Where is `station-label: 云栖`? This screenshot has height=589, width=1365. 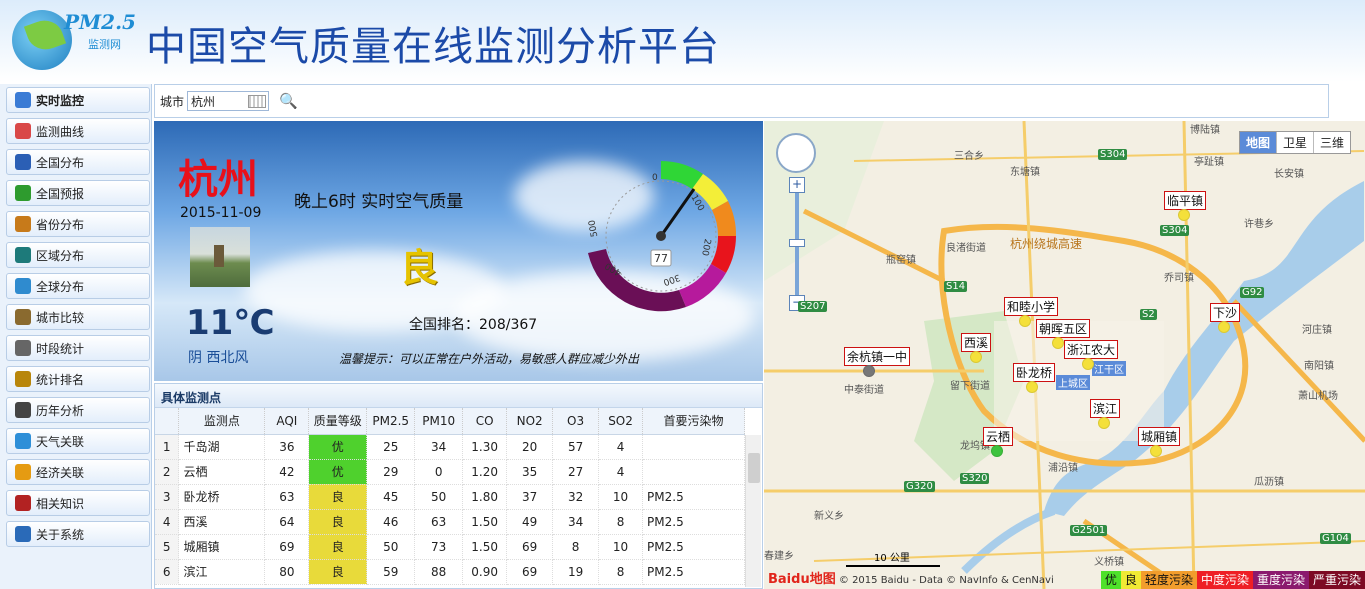
station-label: 云栖 is located at coordinates (998, 436).